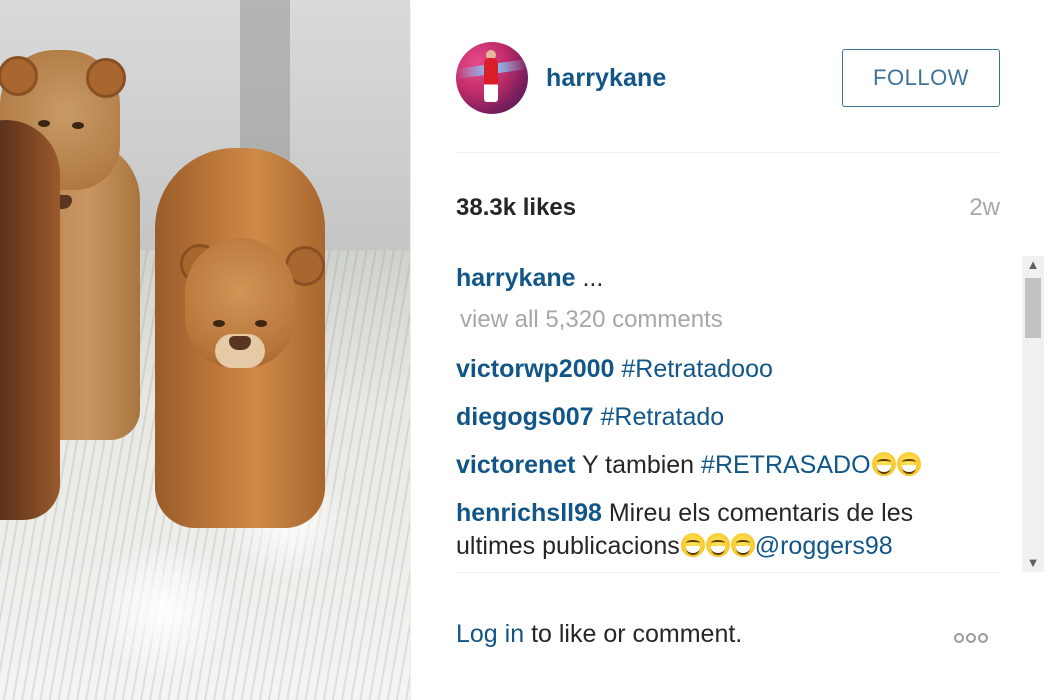  I want to click on scroll-thumb, so click(1033, 308).